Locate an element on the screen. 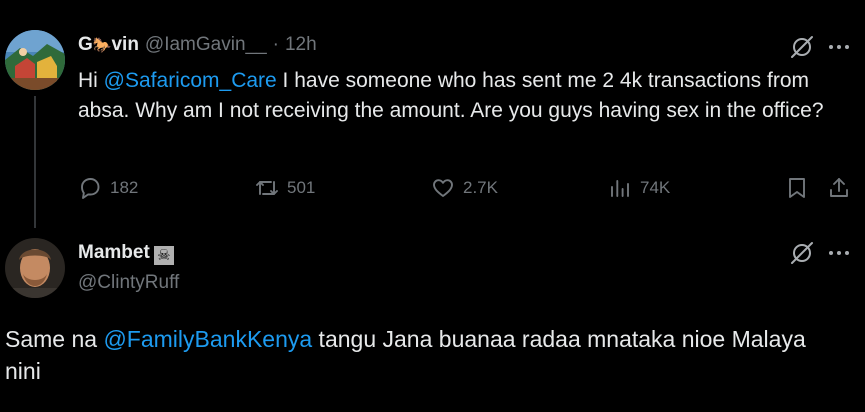 The width and height of the screenshot is (865, 412). author-handle: @IamGavin__ is located at coordinates (206, 45).